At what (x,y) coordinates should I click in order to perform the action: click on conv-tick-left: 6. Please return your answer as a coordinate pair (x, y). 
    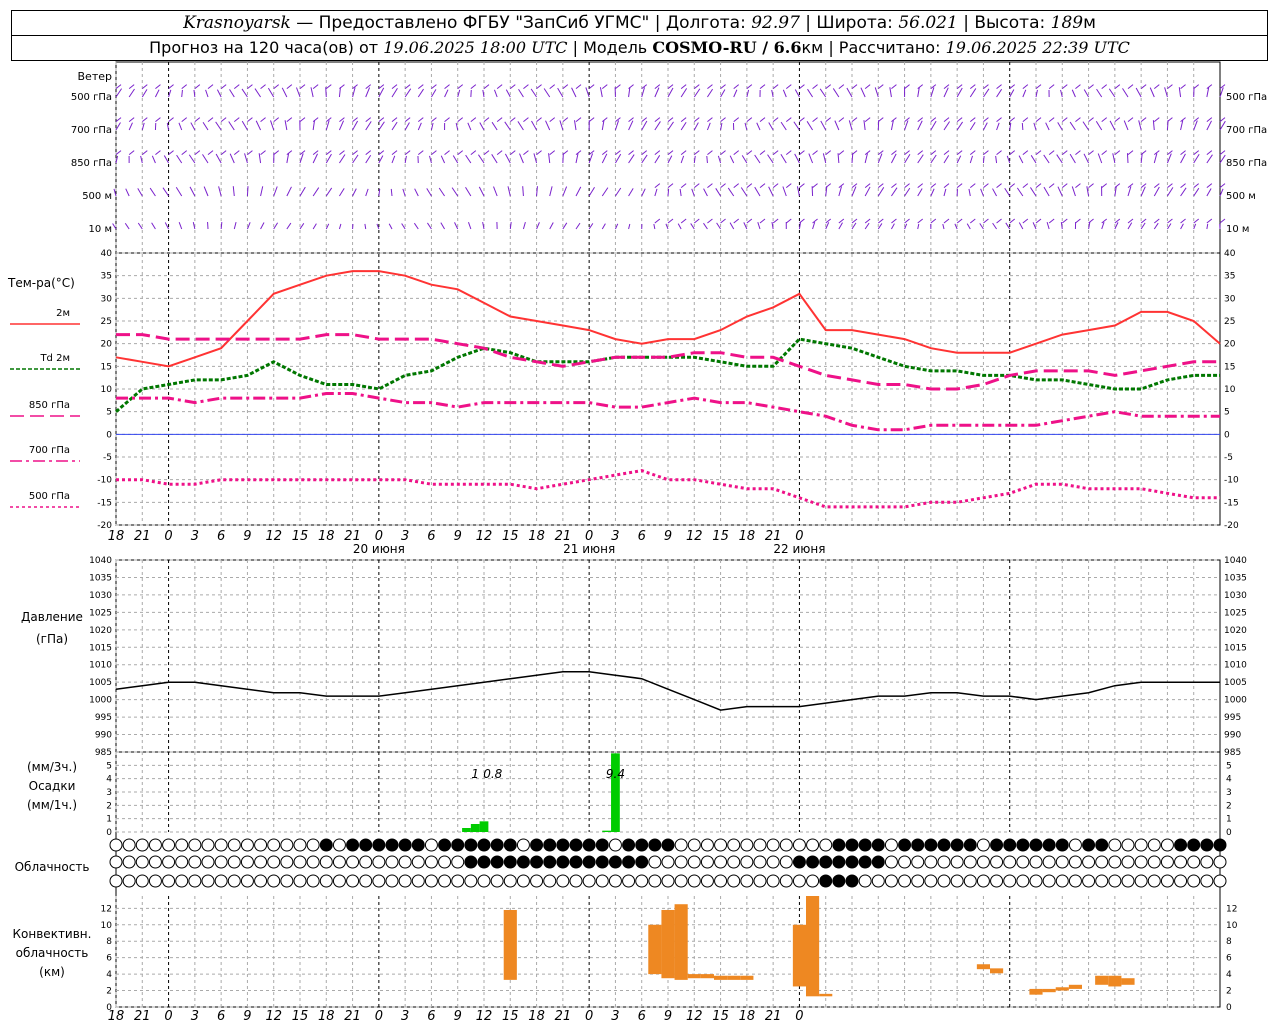
    Looking at the image, I should click on (109, 959).